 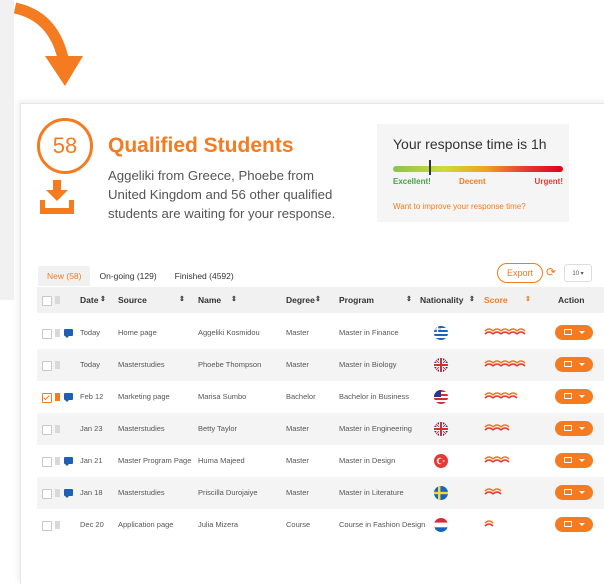 I want to click on export-button: Export, so click(x=520, y=273).